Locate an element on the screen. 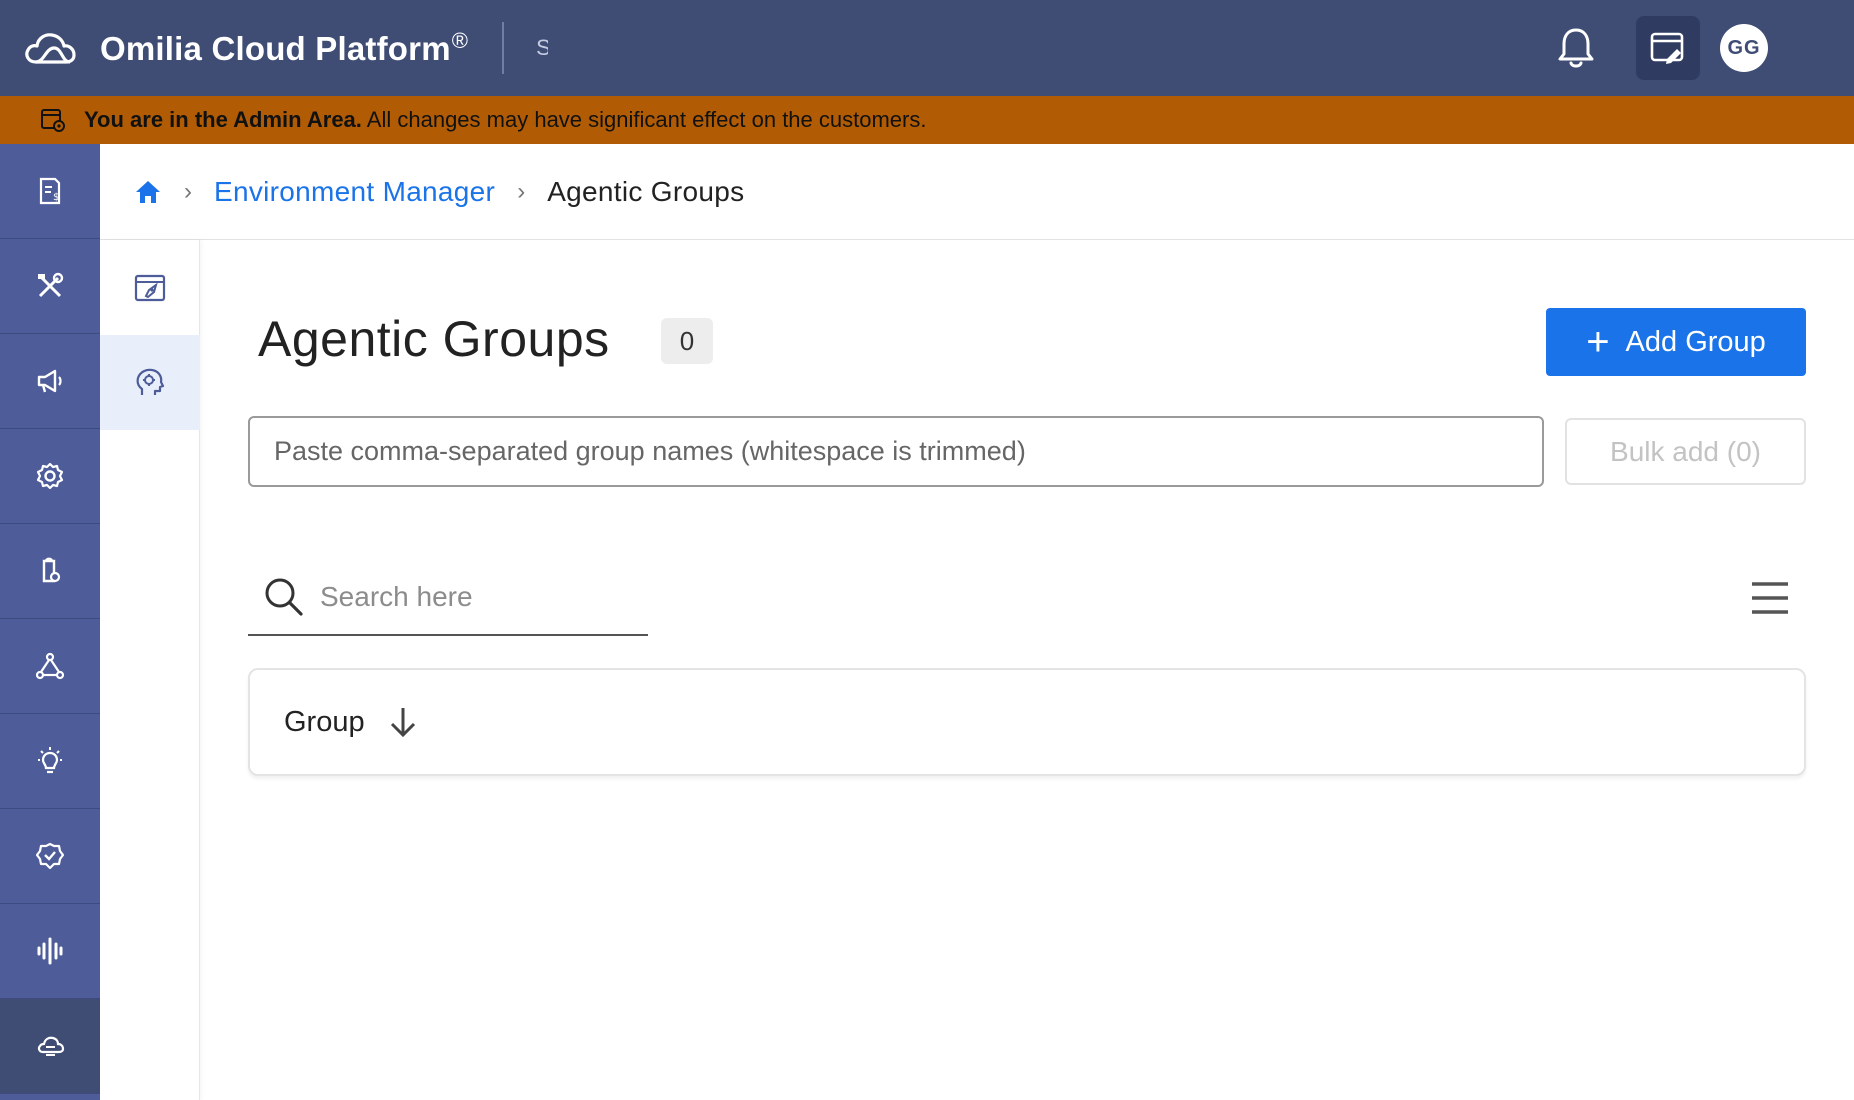  nav-item-environment is located at coordinates (50, 1046).